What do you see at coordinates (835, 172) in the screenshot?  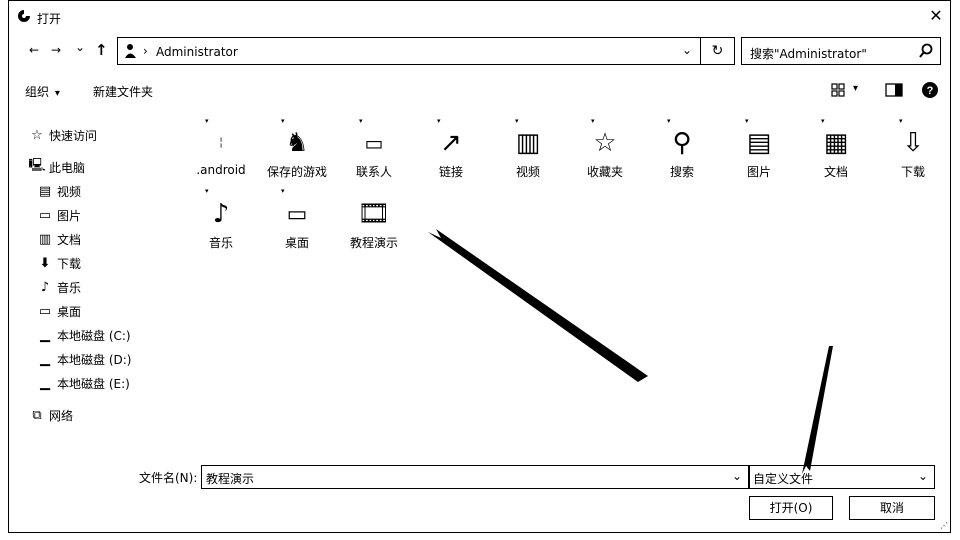 I see `file-item-label: 文档` at bounding box center [835, 172].